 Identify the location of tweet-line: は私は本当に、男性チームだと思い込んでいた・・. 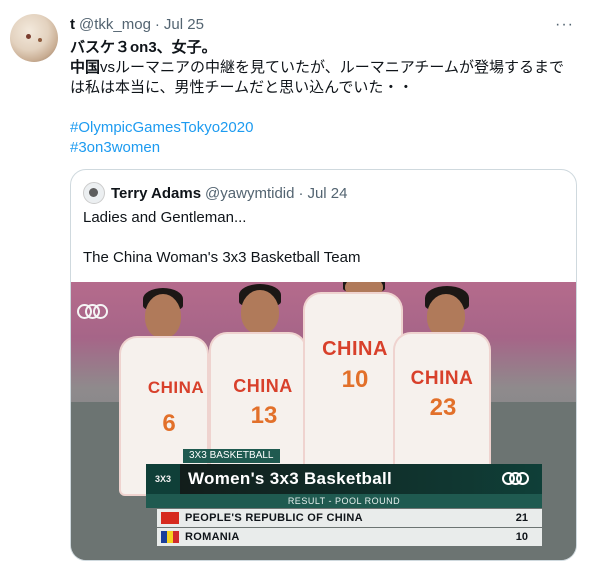
(242, 87).